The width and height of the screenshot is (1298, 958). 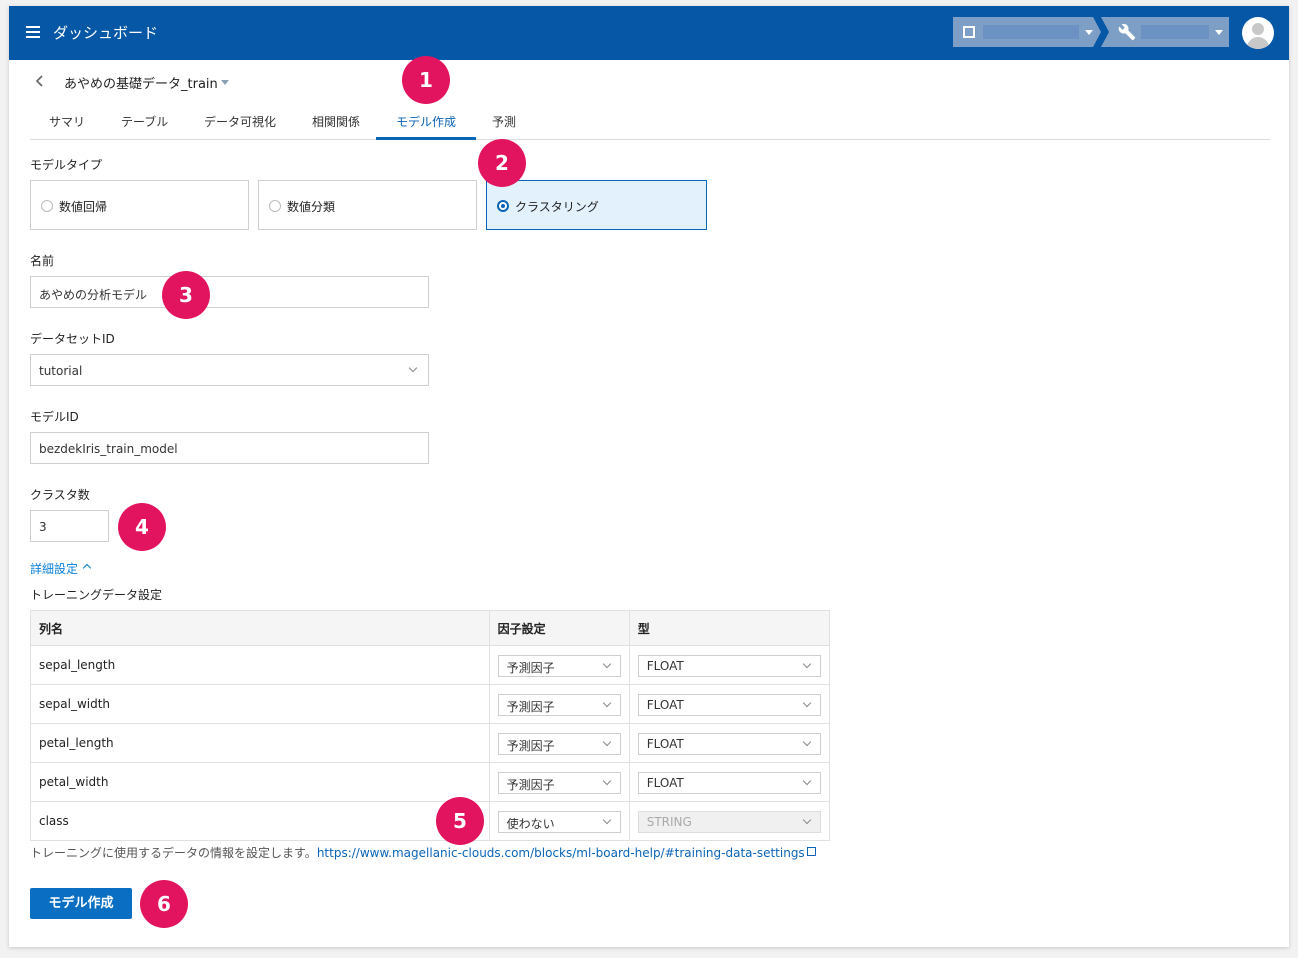 What do you see at coordinates (106, 33) in the screenshot?
I see `app-title: ダッシュボード` at bounding box center [106, 33].